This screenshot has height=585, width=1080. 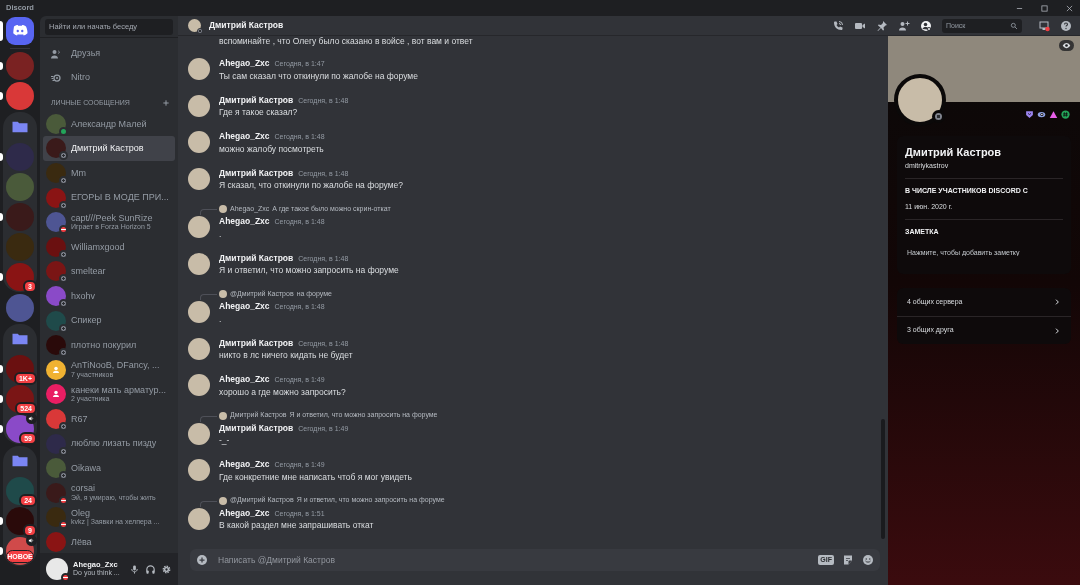 What do you see at coordinates (1069, 8) in the screenshot?
I see `close-icon` at bounding box center [1069, 8].